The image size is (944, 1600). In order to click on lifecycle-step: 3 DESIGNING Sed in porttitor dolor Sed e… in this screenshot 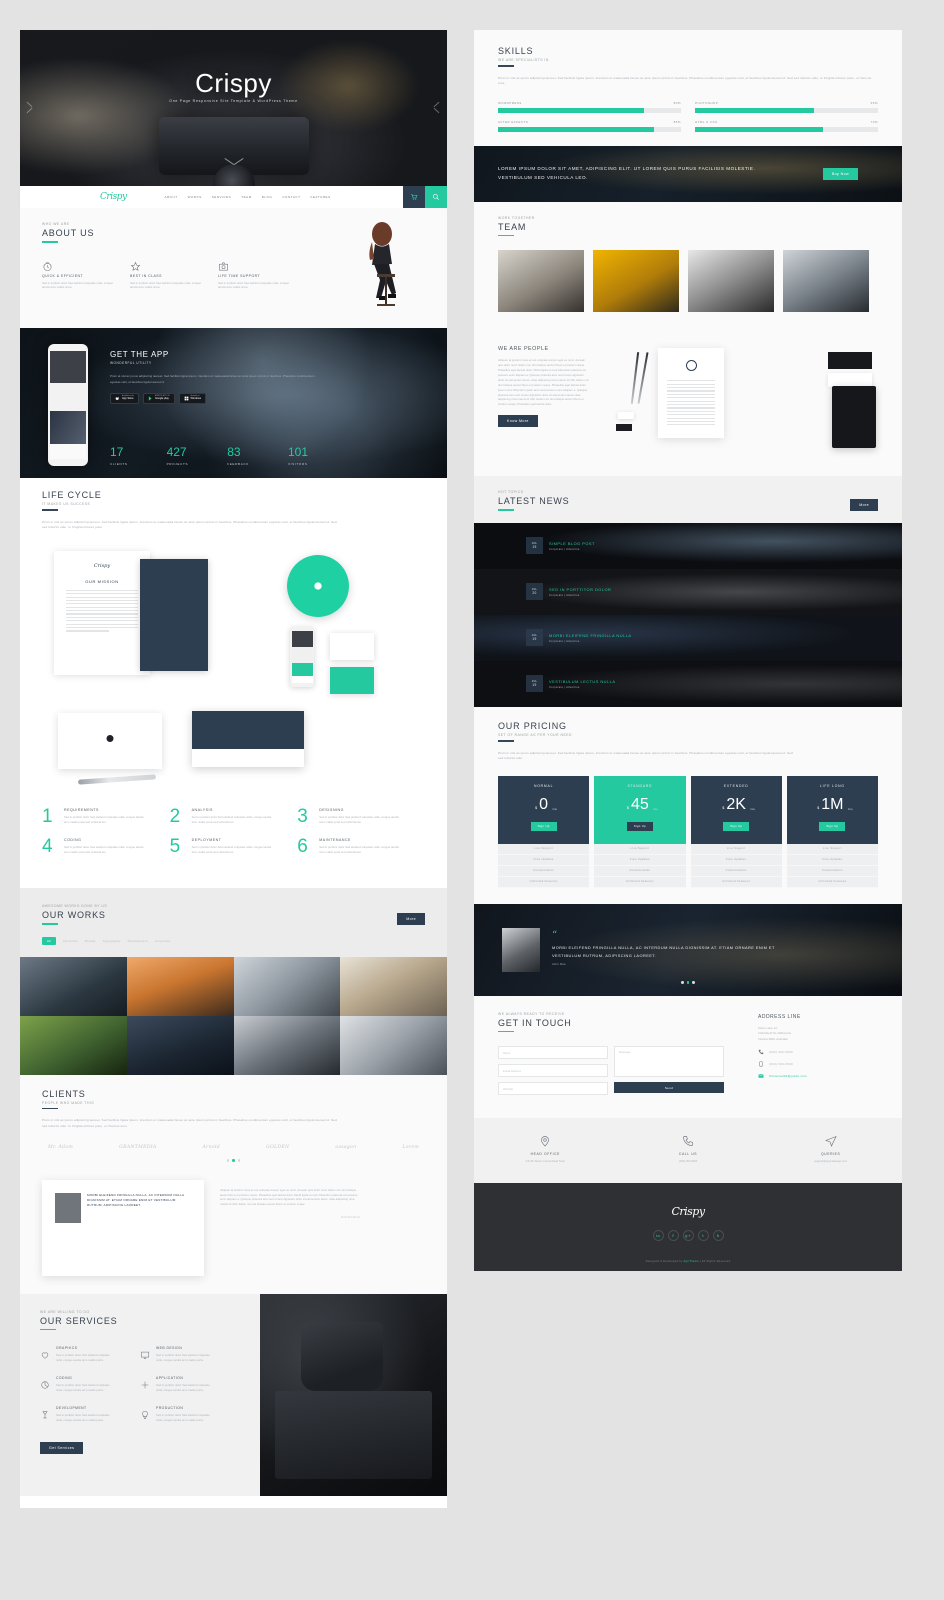, I will do `click(361, 816)`.